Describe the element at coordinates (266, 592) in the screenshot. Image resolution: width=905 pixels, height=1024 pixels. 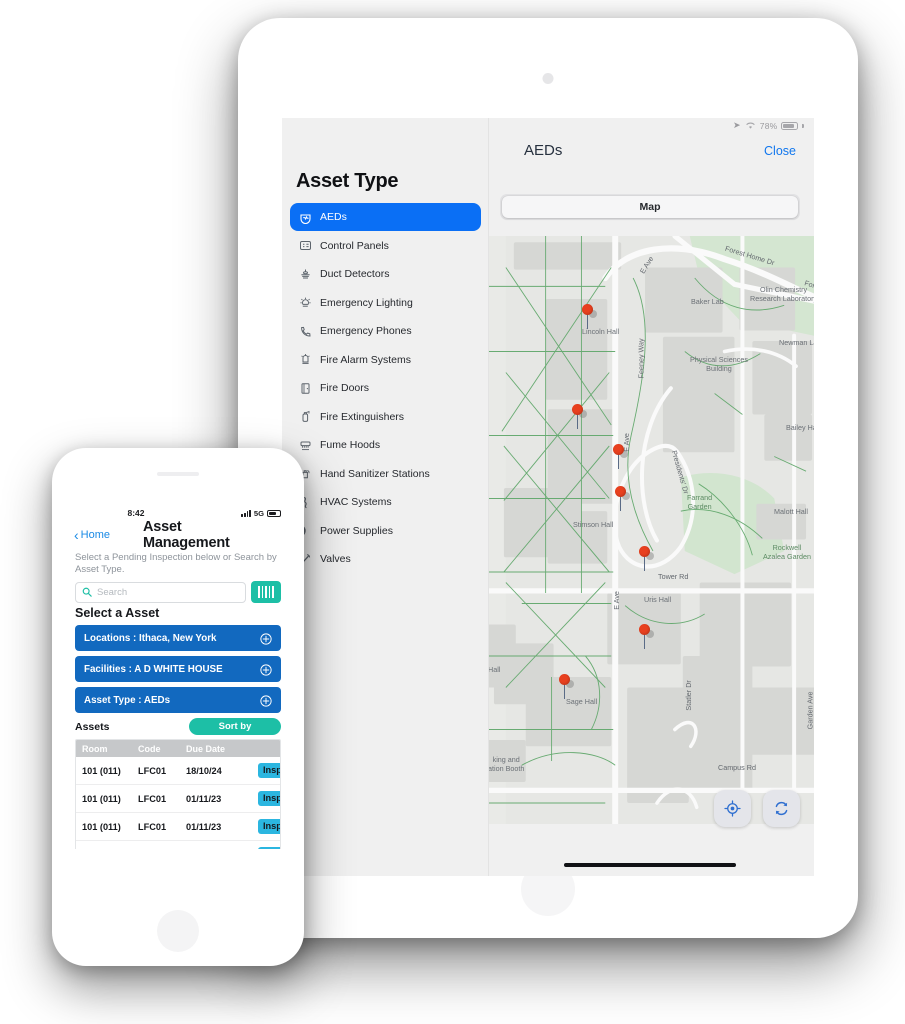
I see `barcode-scan-button` at that location.